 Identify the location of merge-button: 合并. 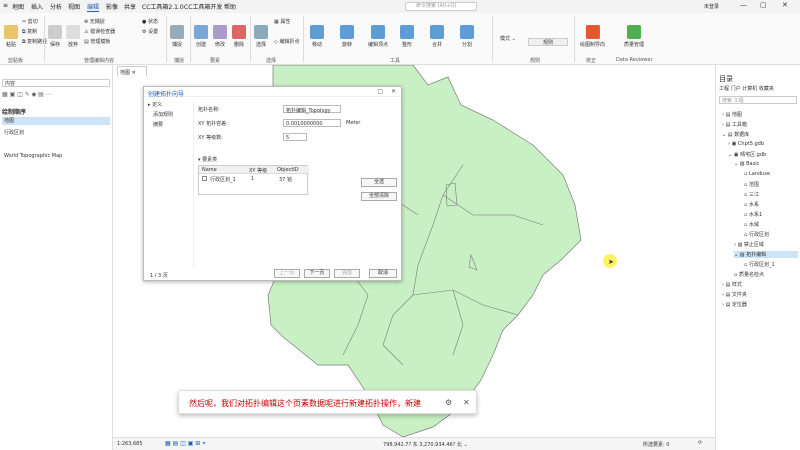
(437, 36).